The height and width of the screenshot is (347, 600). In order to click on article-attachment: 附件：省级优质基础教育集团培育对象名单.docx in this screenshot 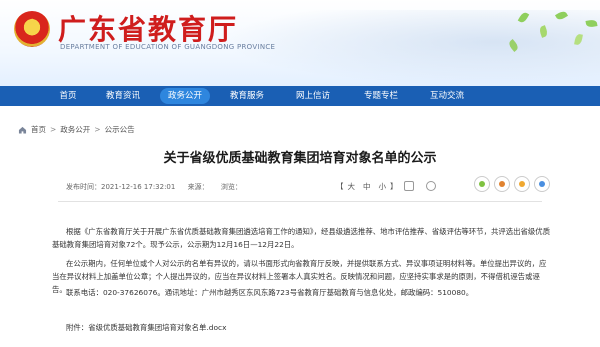, I will do `click(302, 327)`.